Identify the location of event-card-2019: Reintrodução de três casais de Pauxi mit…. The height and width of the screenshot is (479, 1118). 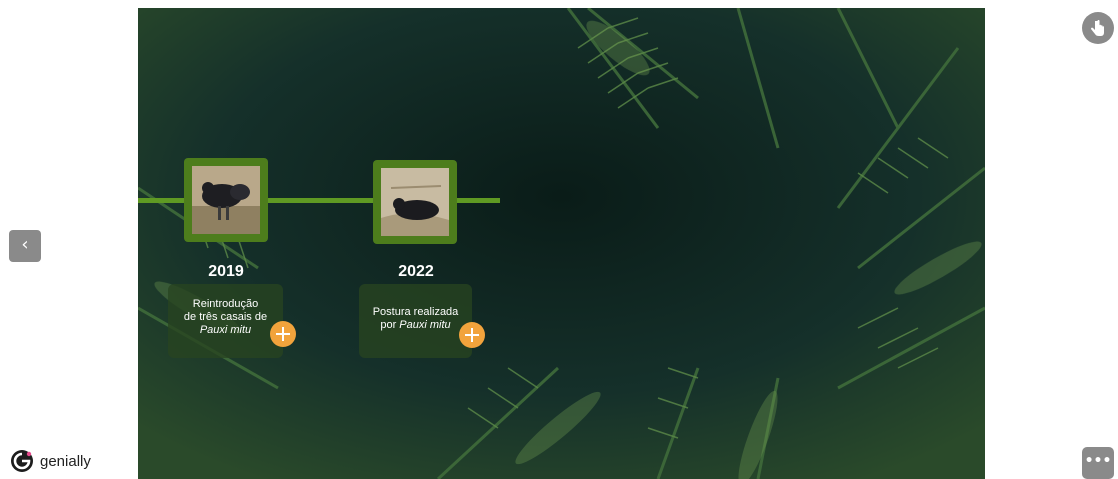
(225, 321).